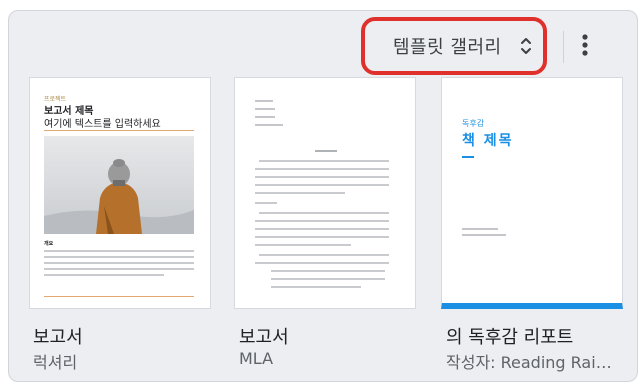 This screenshot has height=388, width=644. I want to click on toolbar-divider, so click(563, 47).